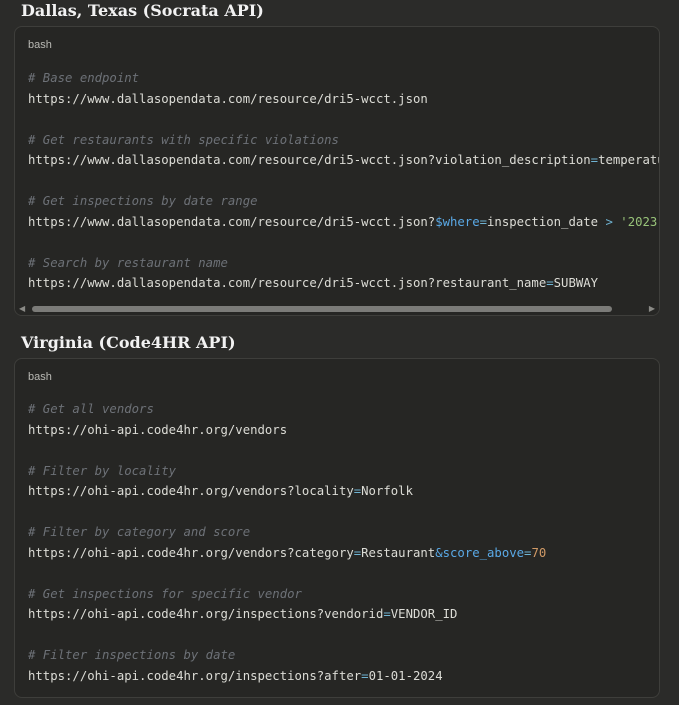 The width and height of the screenshot is (679, 705). What do you see at coordinates (343, 409) in the screenshot?
I see `code-comment-line: # Get all vendors` at bounding box center [343, 409].